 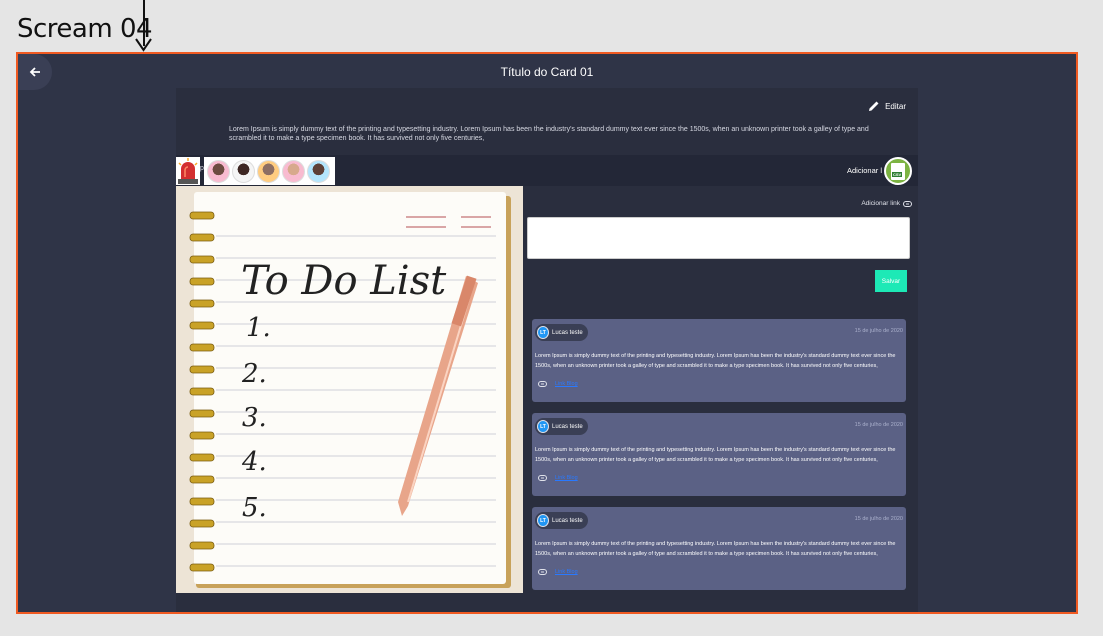 I want to click on todo-item: 1., so click(x=258, y=328).